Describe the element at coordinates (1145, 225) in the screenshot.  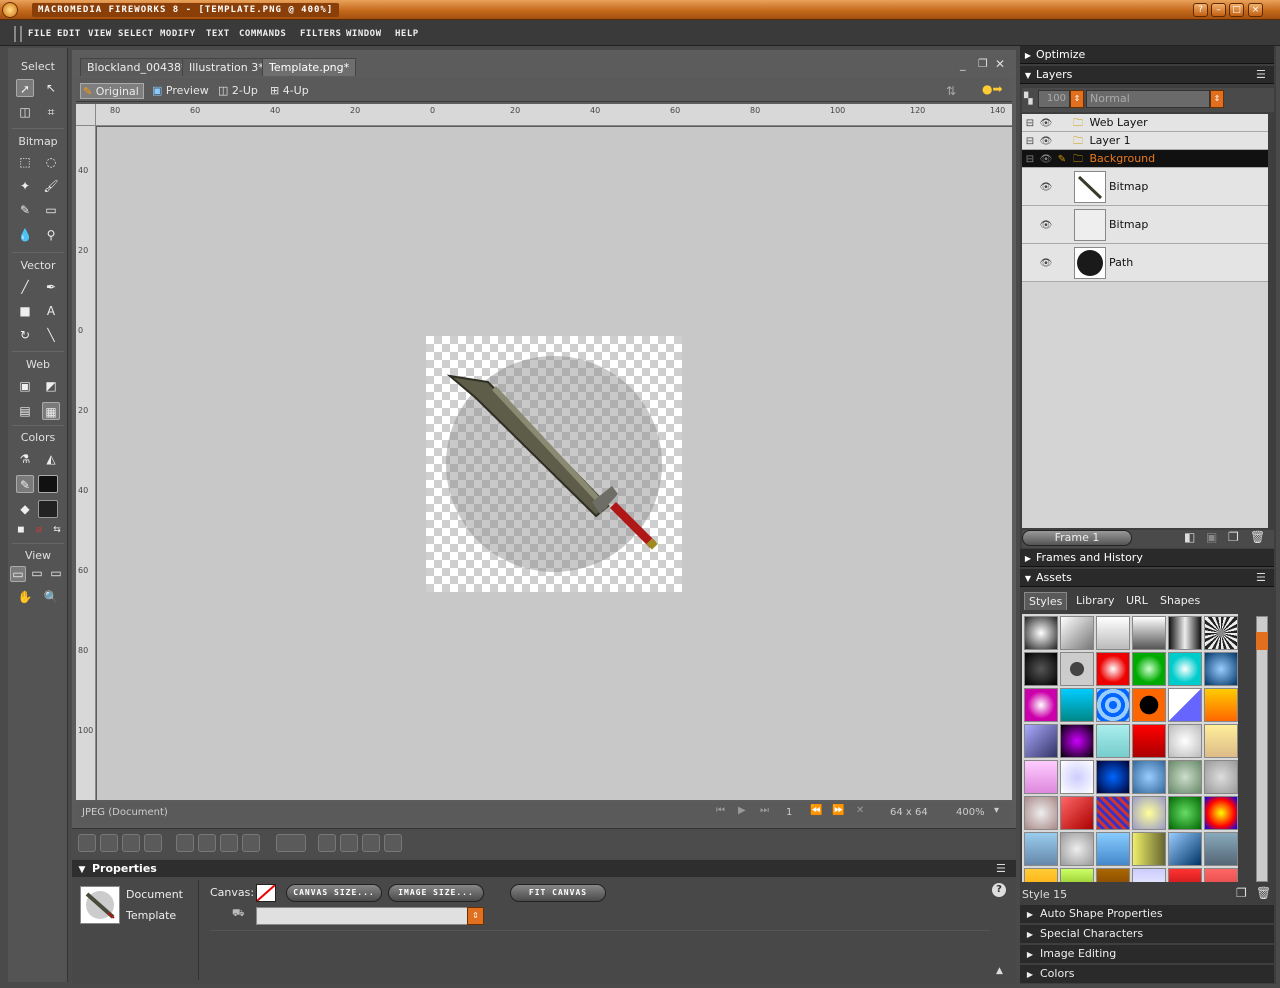
I see `object-bitmap-2: 👁 Bitmap` at that location.